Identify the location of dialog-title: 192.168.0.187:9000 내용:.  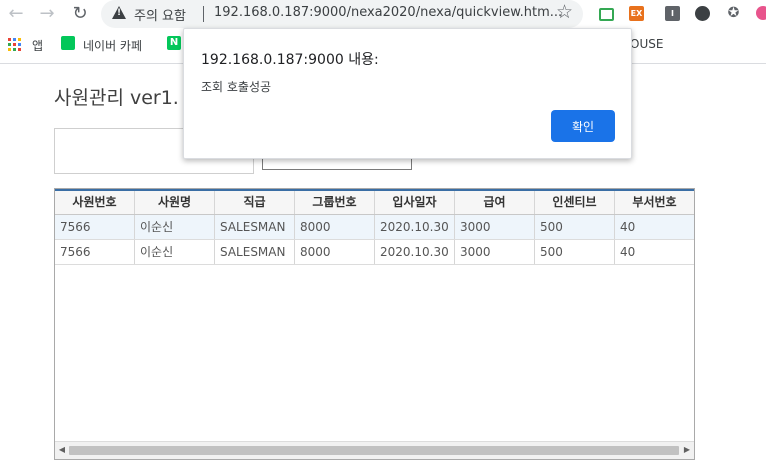
(290, 60).